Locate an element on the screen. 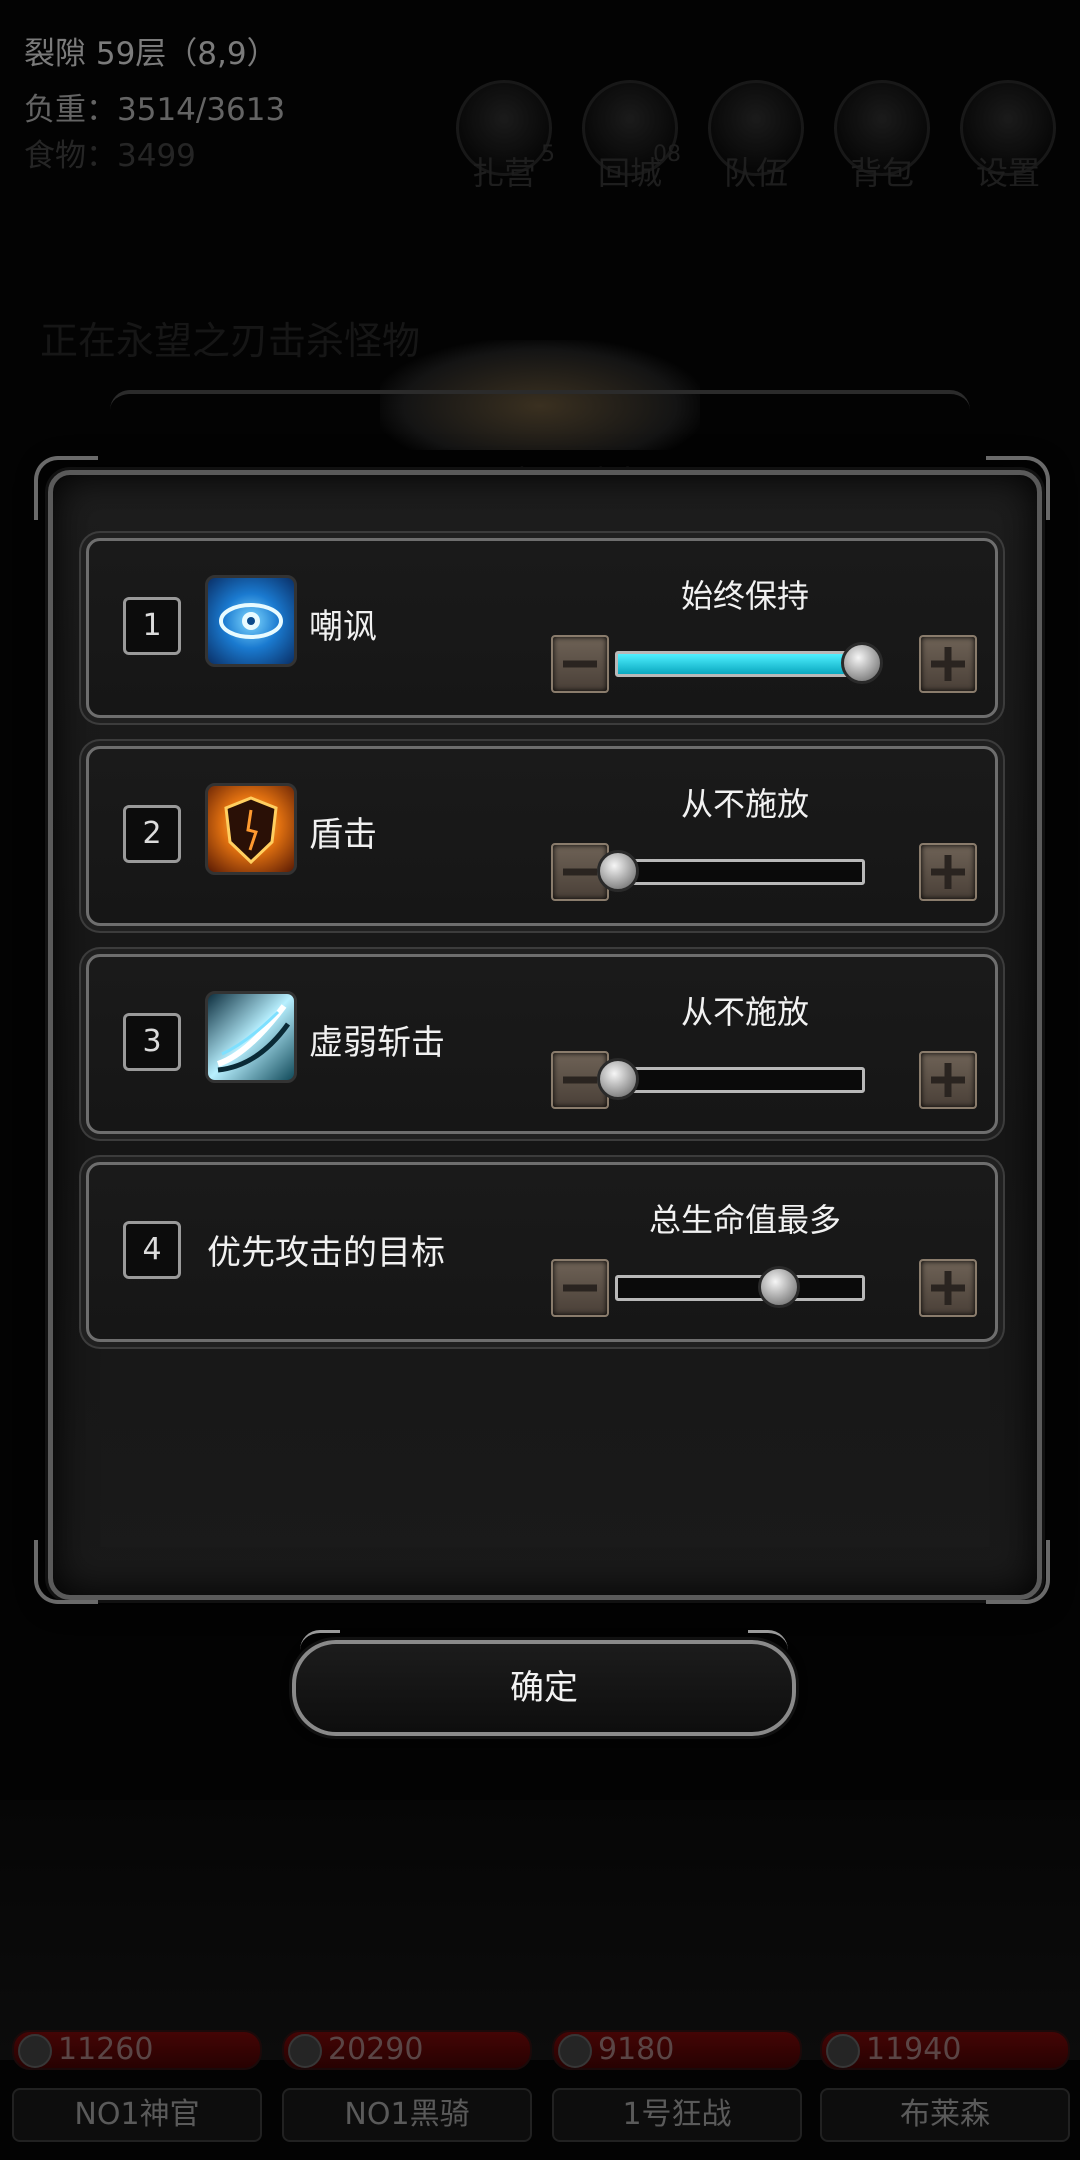  shield-bash-icon is located at coordinates (251, 829).